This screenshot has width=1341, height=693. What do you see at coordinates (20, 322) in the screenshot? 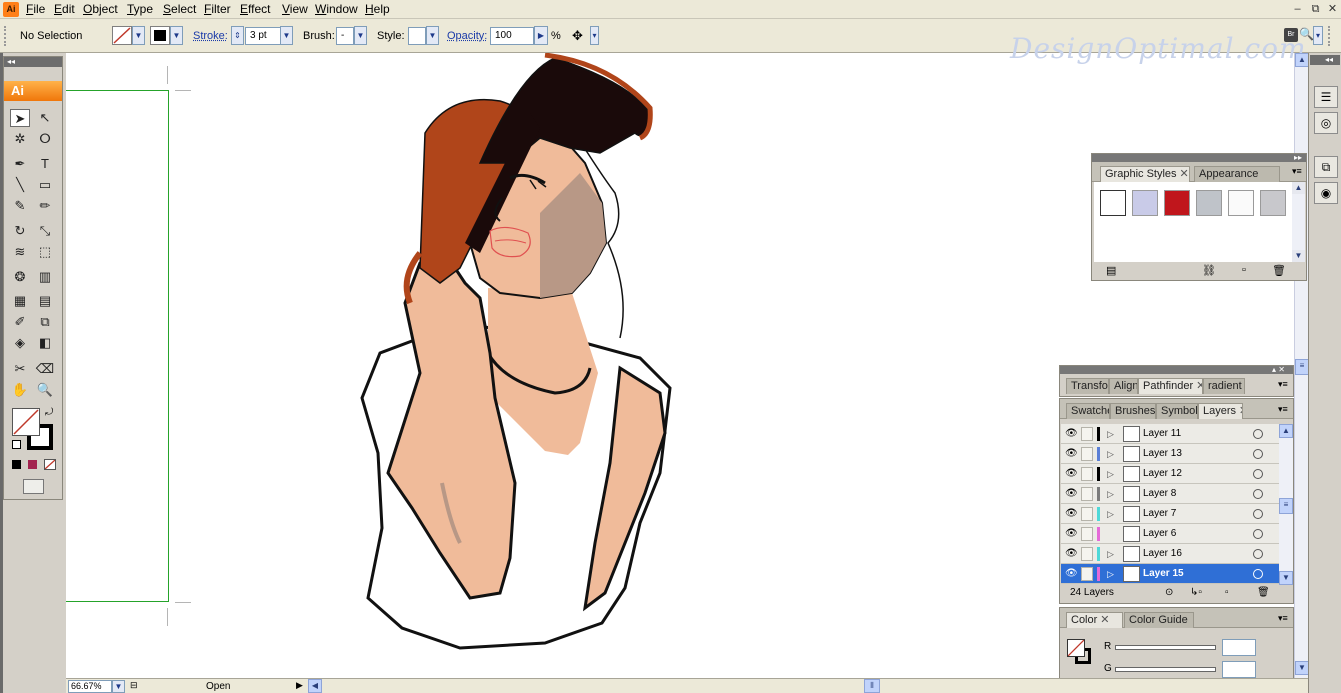
I see `eyedropper-tool-icon: ✐` at bounding box center [20, 322].